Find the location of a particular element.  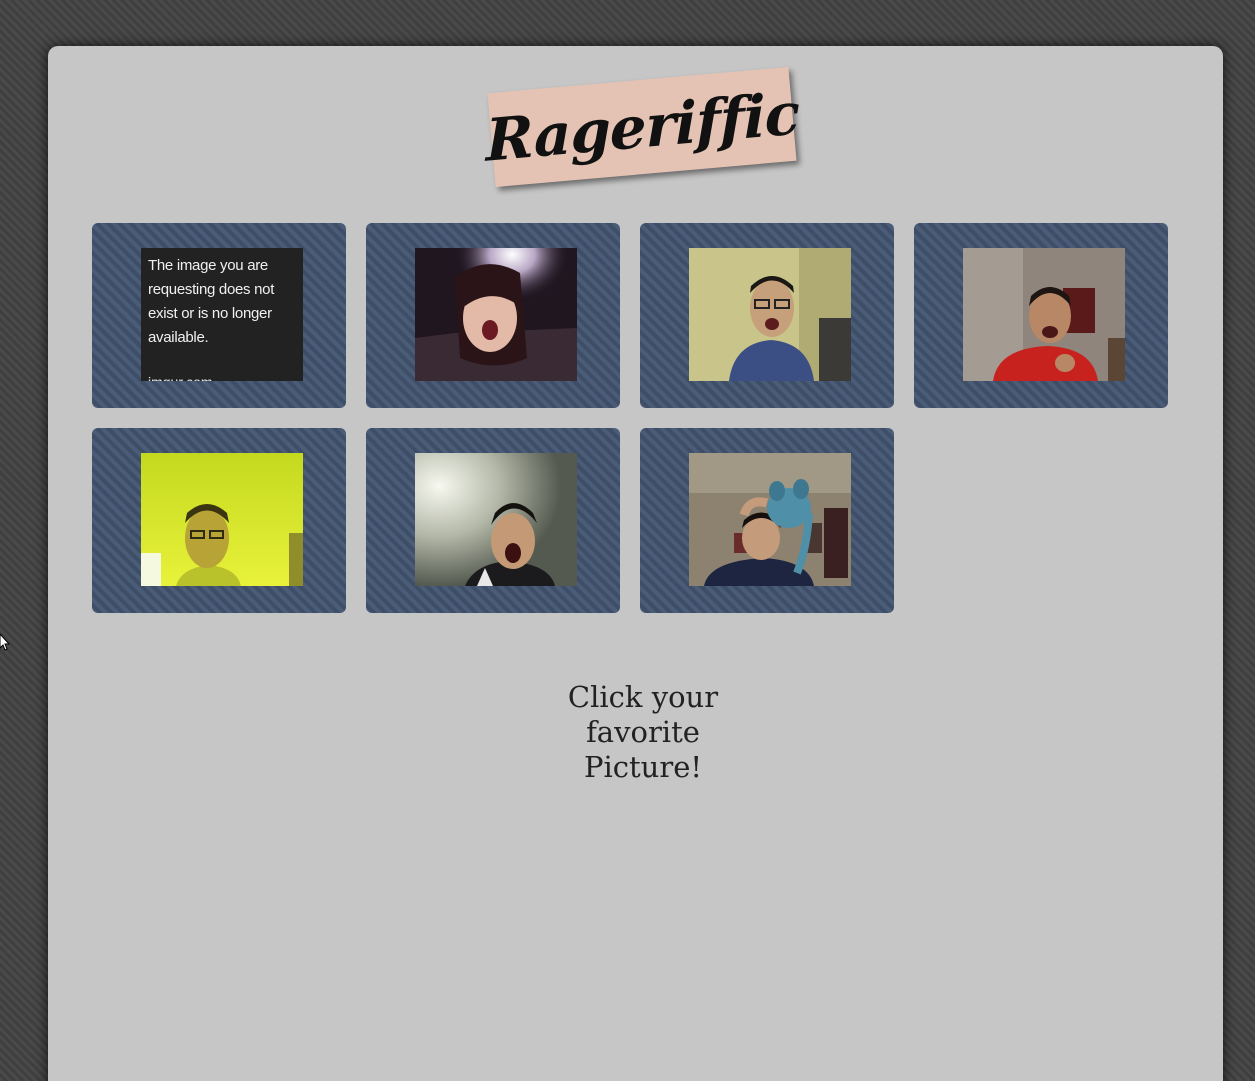

photo-man-yellow-tint is located at coordinates (222, 519).